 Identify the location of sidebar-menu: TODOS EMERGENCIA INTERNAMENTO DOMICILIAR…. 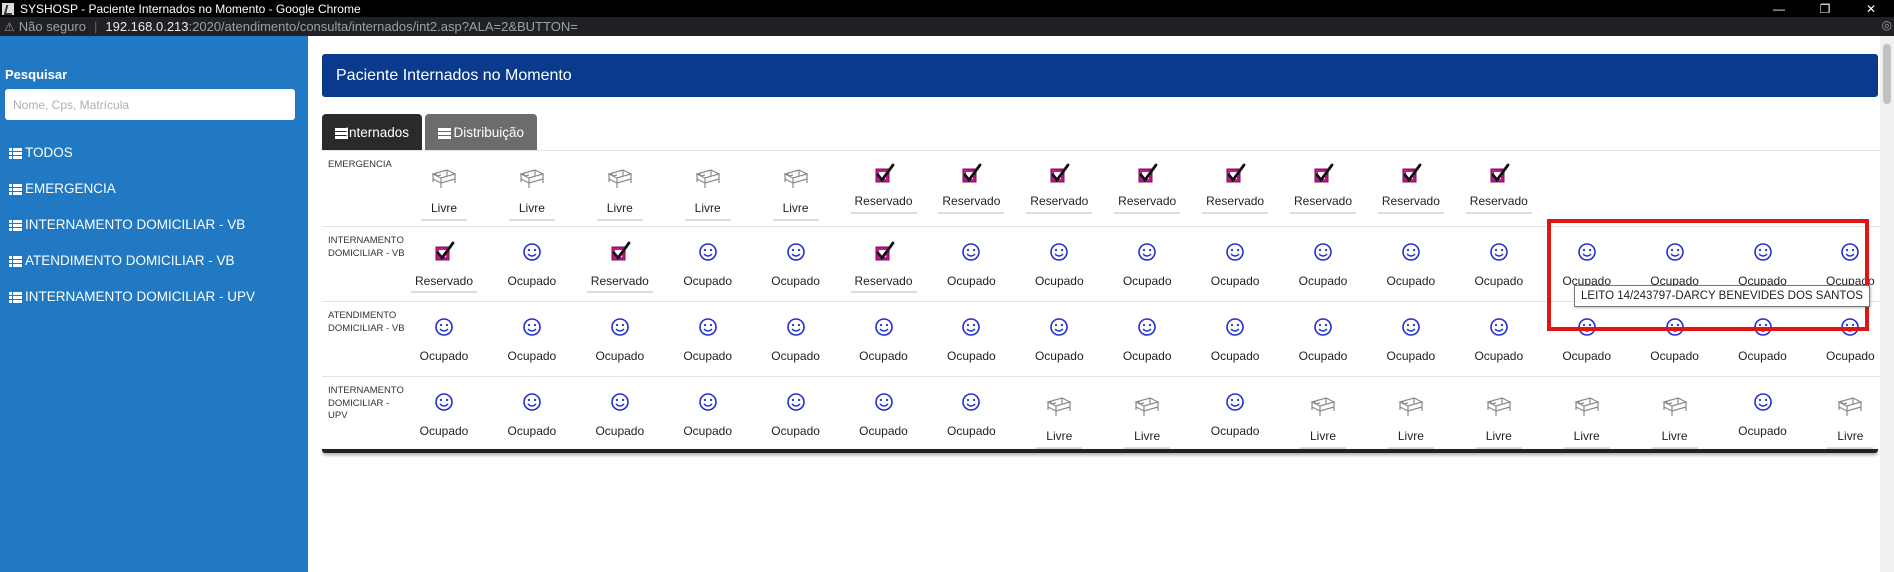
(132, 235).